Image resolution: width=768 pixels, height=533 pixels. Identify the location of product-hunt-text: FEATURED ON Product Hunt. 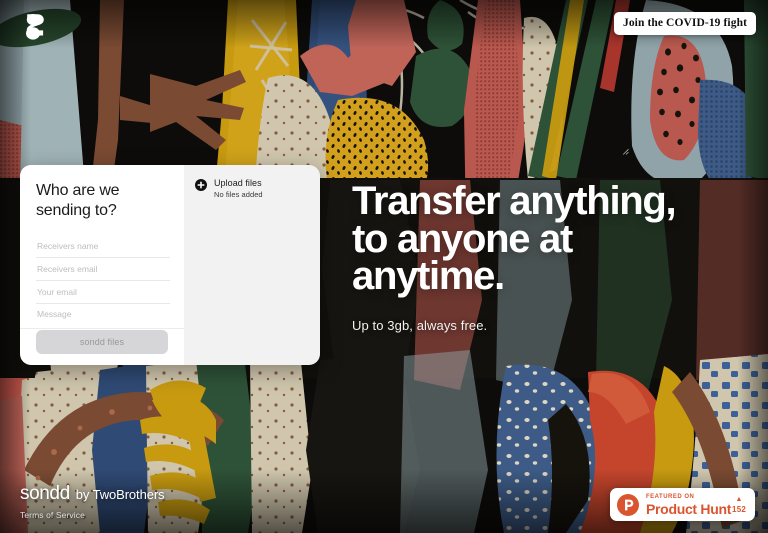
(689, 505).